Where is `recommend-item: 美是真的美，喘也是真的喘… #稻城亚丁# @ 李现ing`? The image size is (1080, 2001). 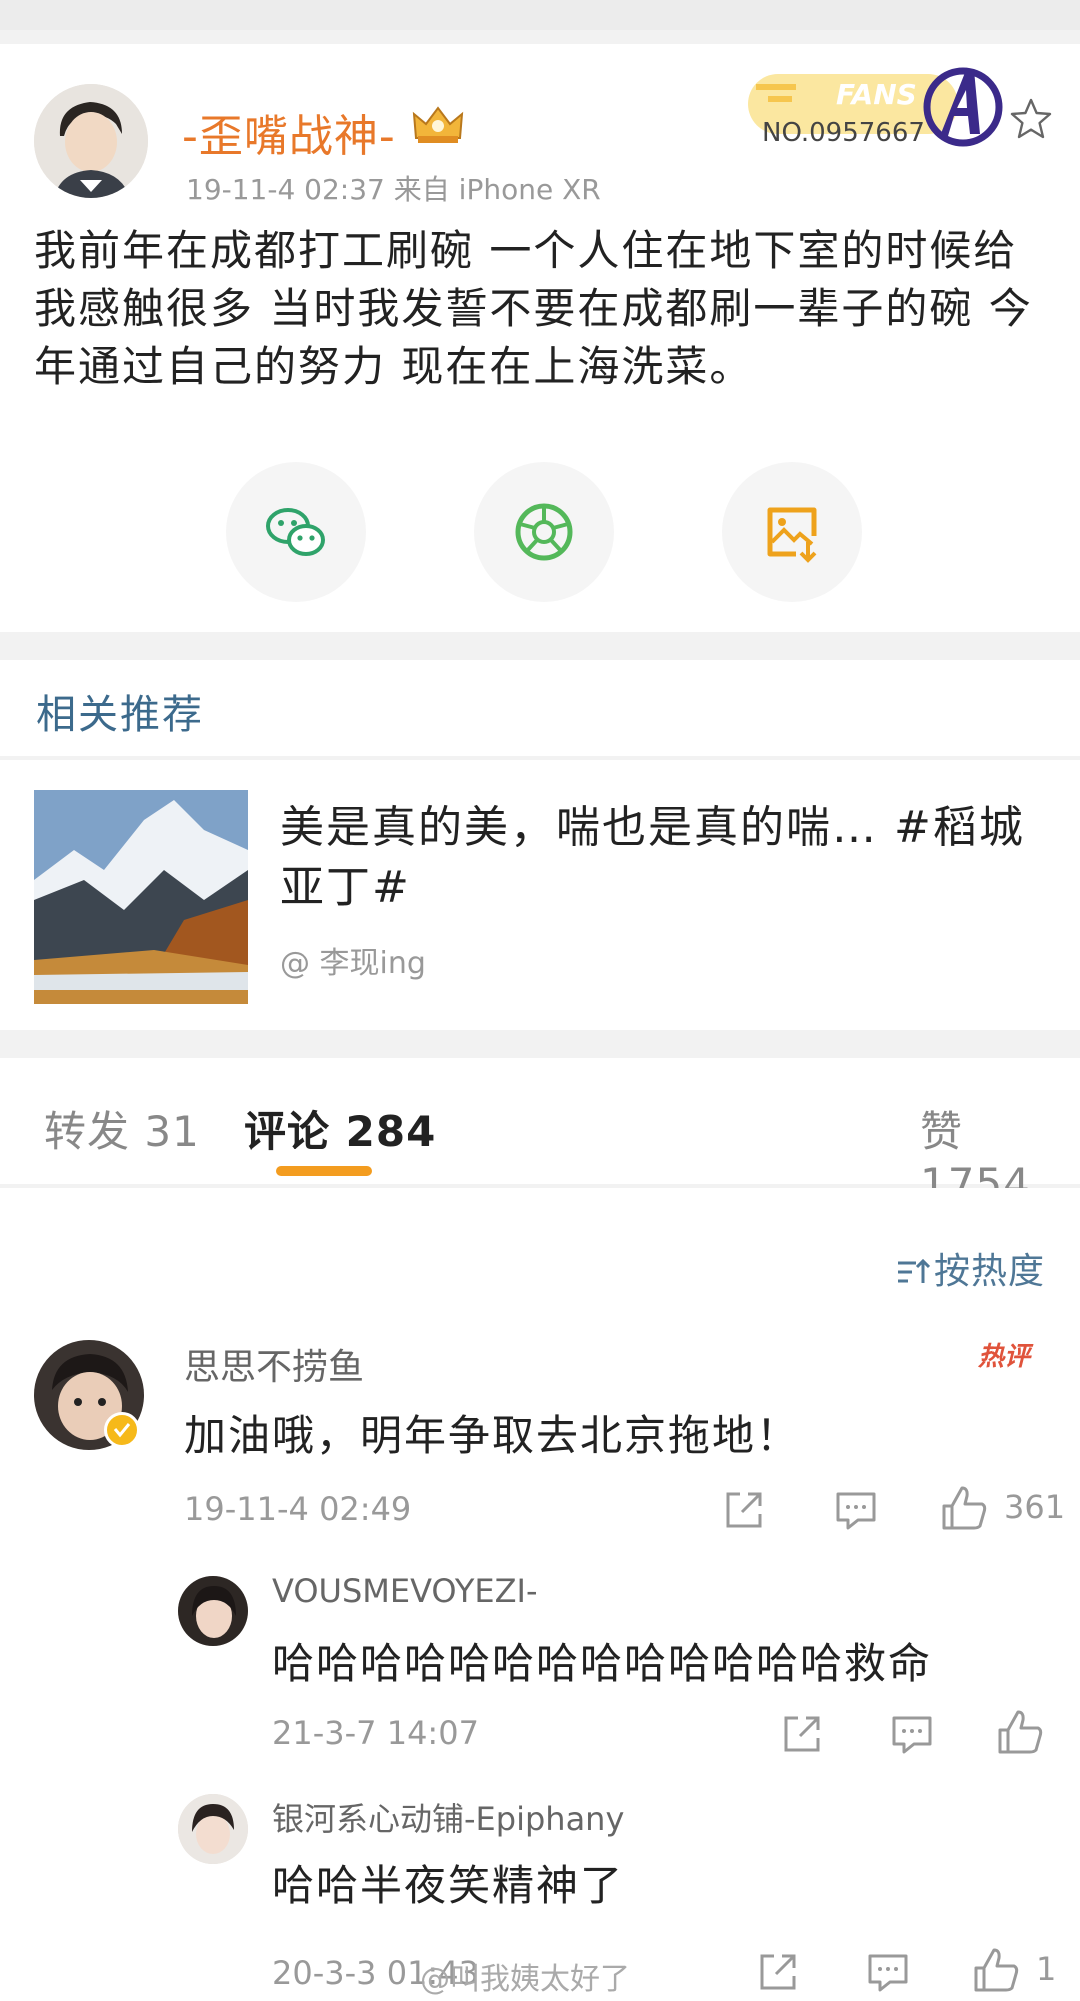 recommend-item: 美是真的美，喘也是真的喘… #稻城亚丁# @ 李现ing is located at coordinates (540, 895).